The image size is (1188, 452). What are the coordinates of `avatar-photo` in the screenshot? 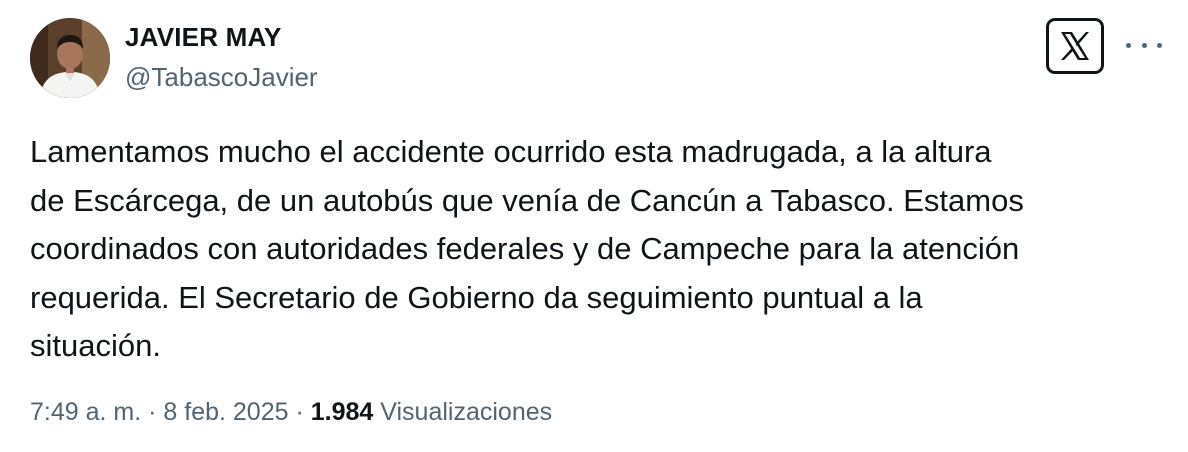 It's located at (70, 58).